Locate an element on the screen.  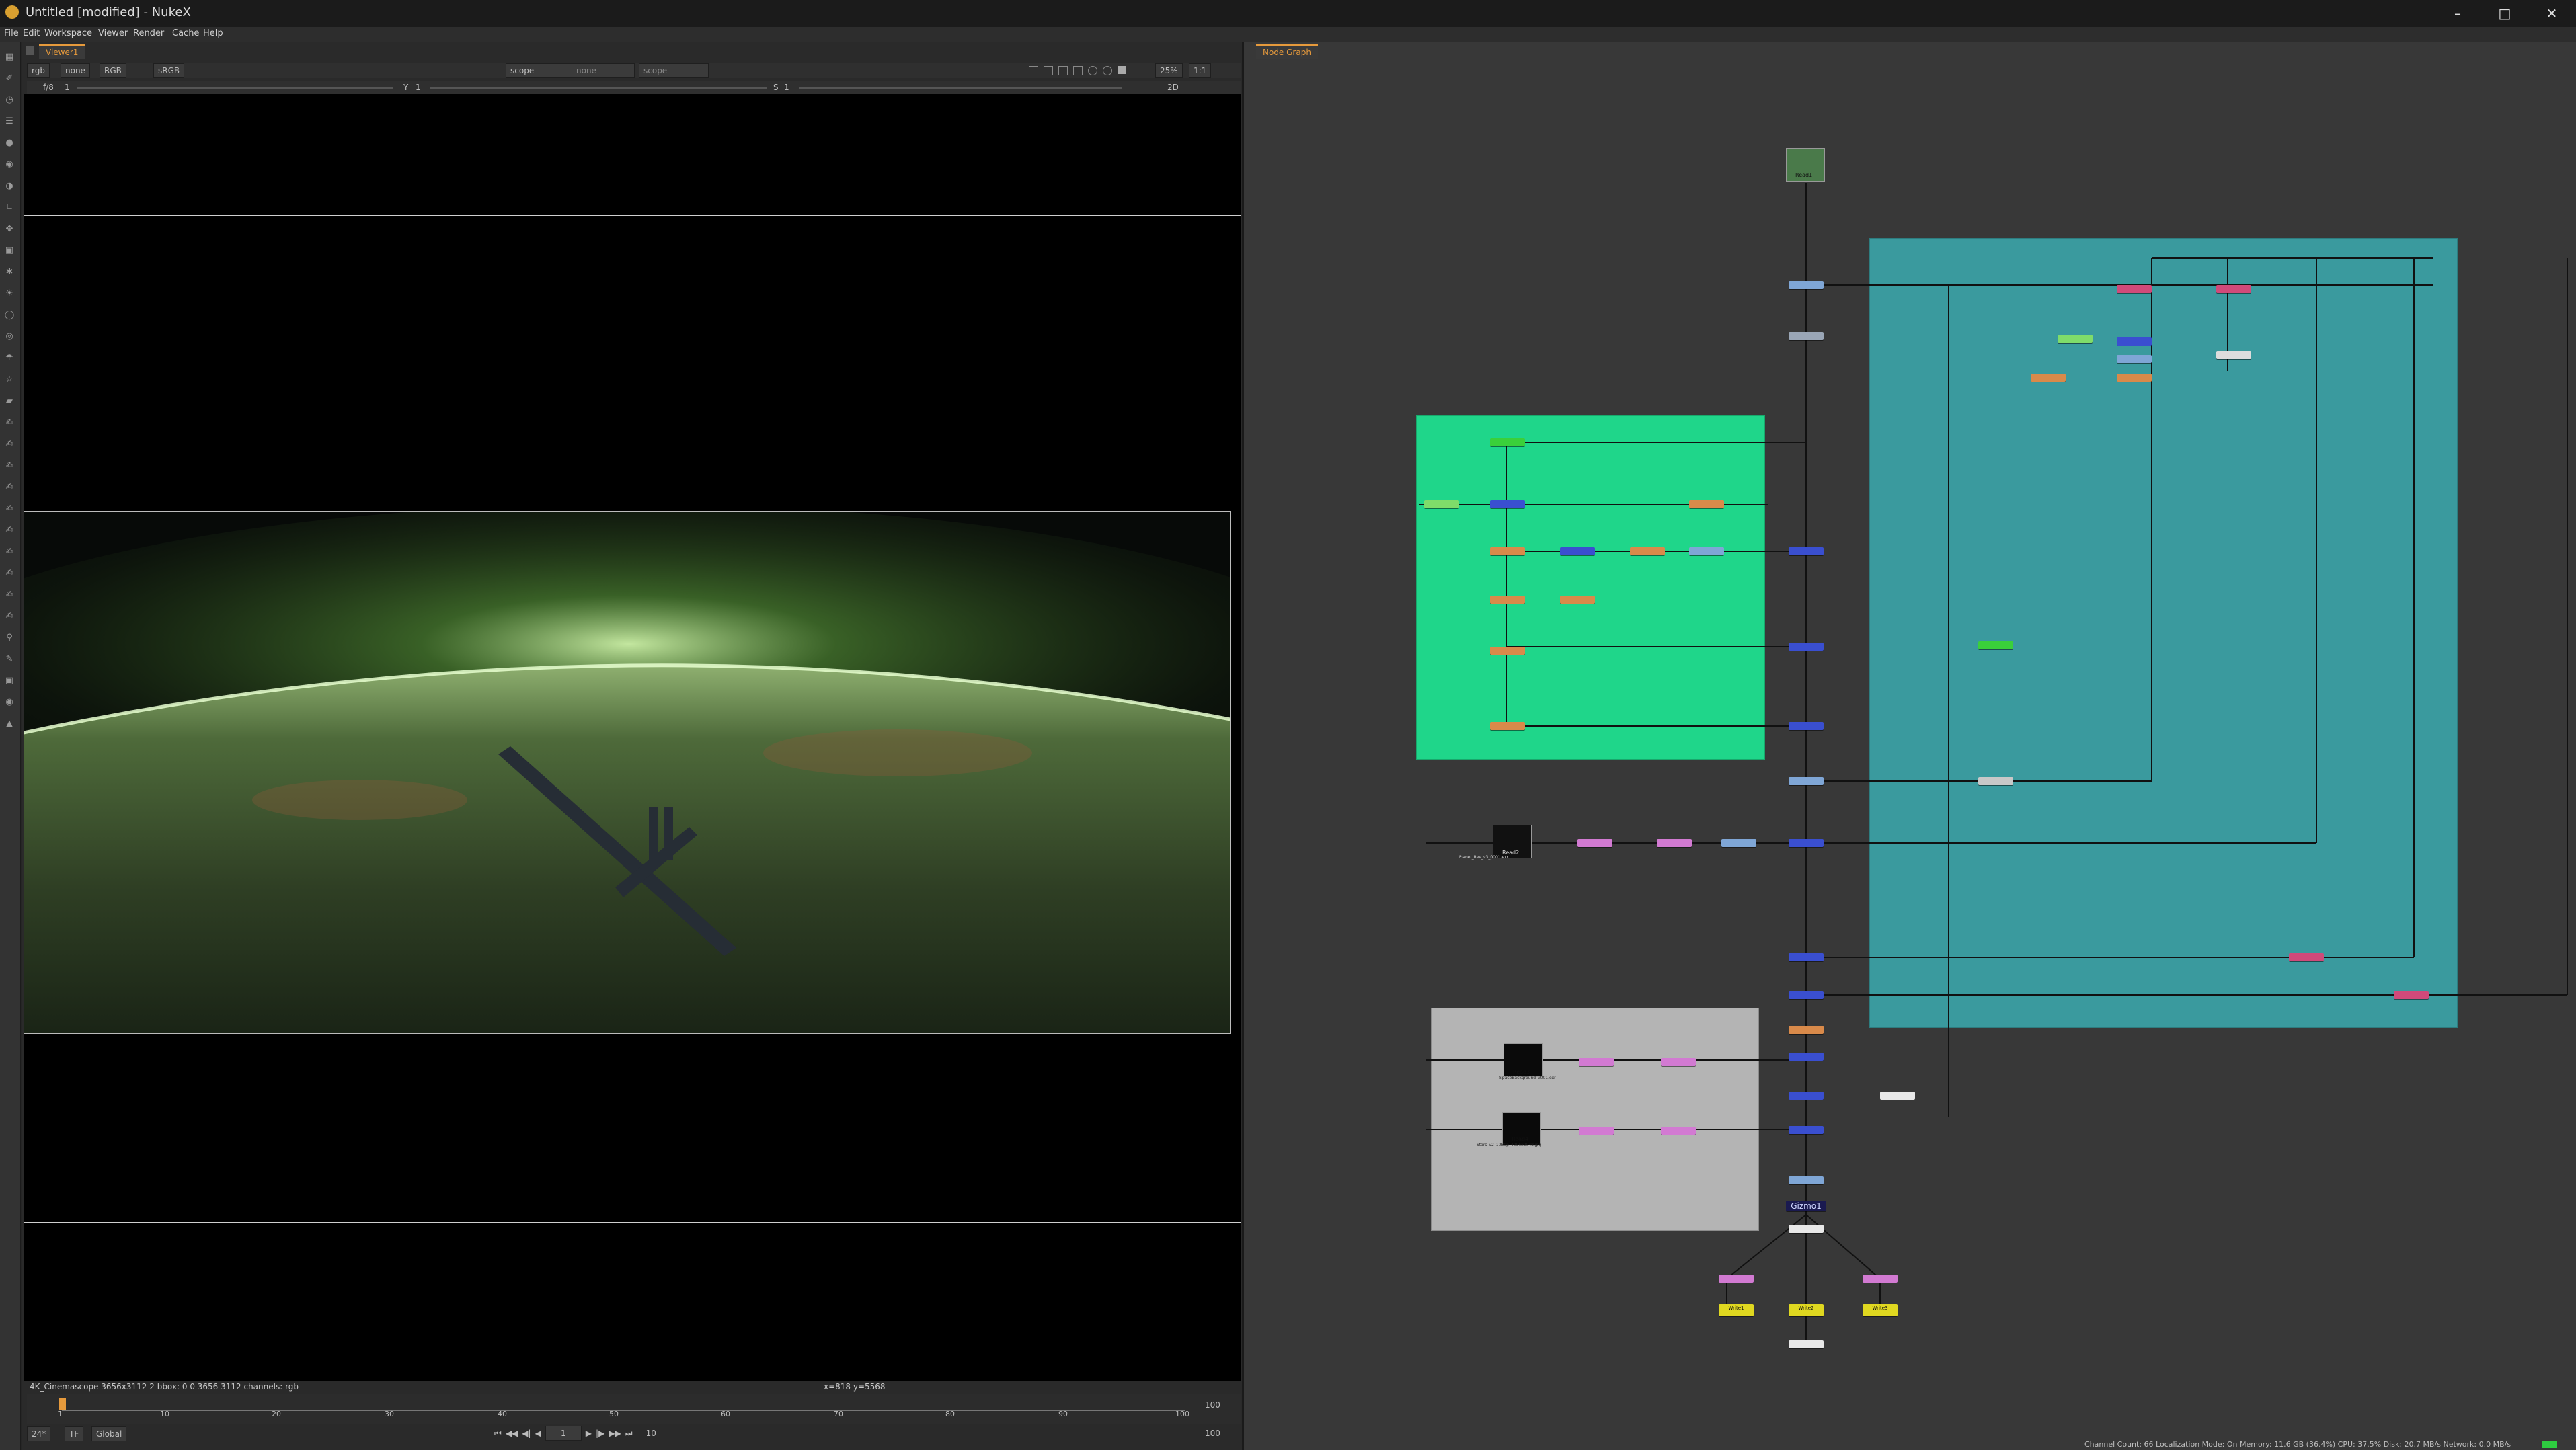
image-tools-icon: ▦ is located at coordinates (9, 57).